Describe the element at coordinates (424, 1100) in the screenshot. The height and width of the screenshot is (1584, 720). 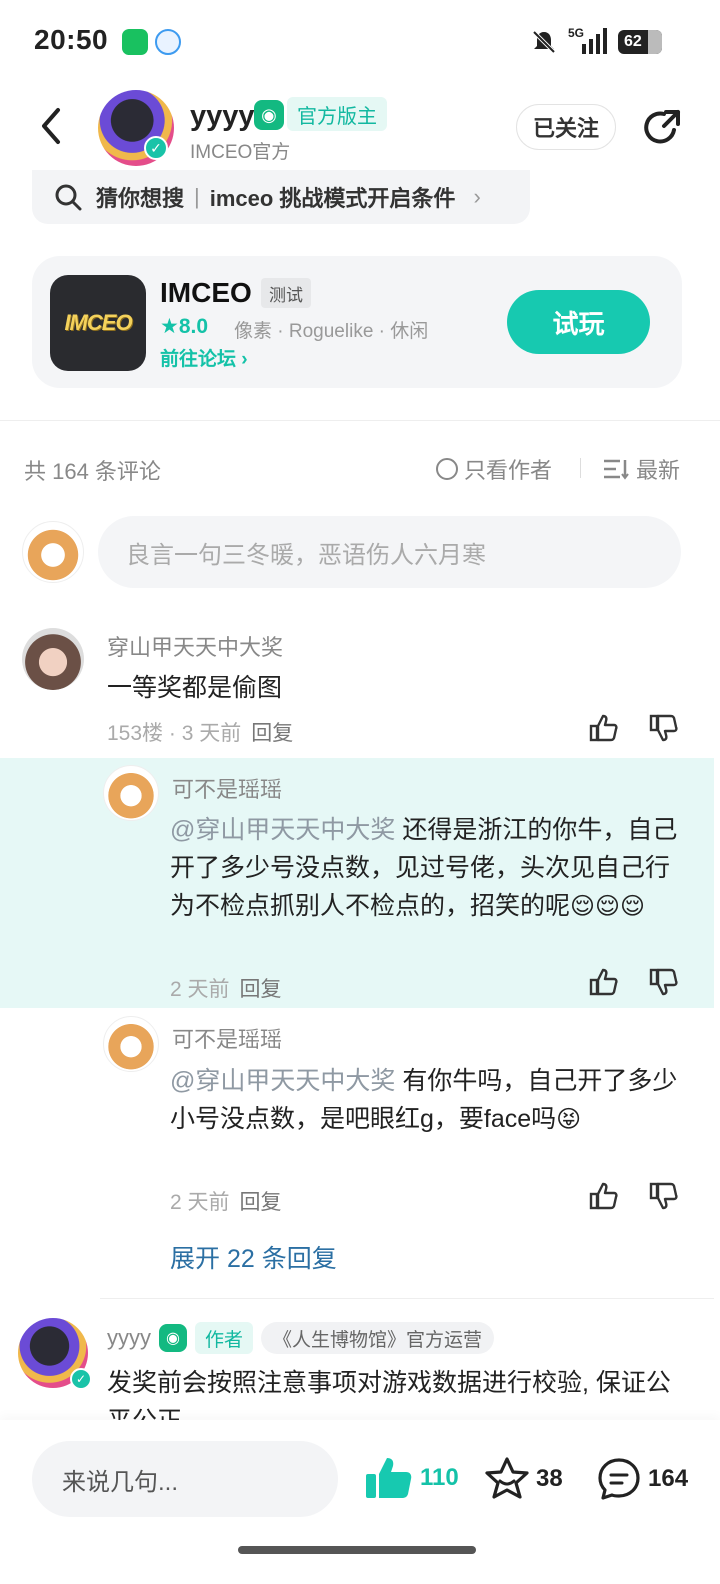
I see `reply-text: @穿山甲天天中大奖 有你牛吗，自己开了多少小号没点数，是吧眼红g，要face吗😝` at that location.